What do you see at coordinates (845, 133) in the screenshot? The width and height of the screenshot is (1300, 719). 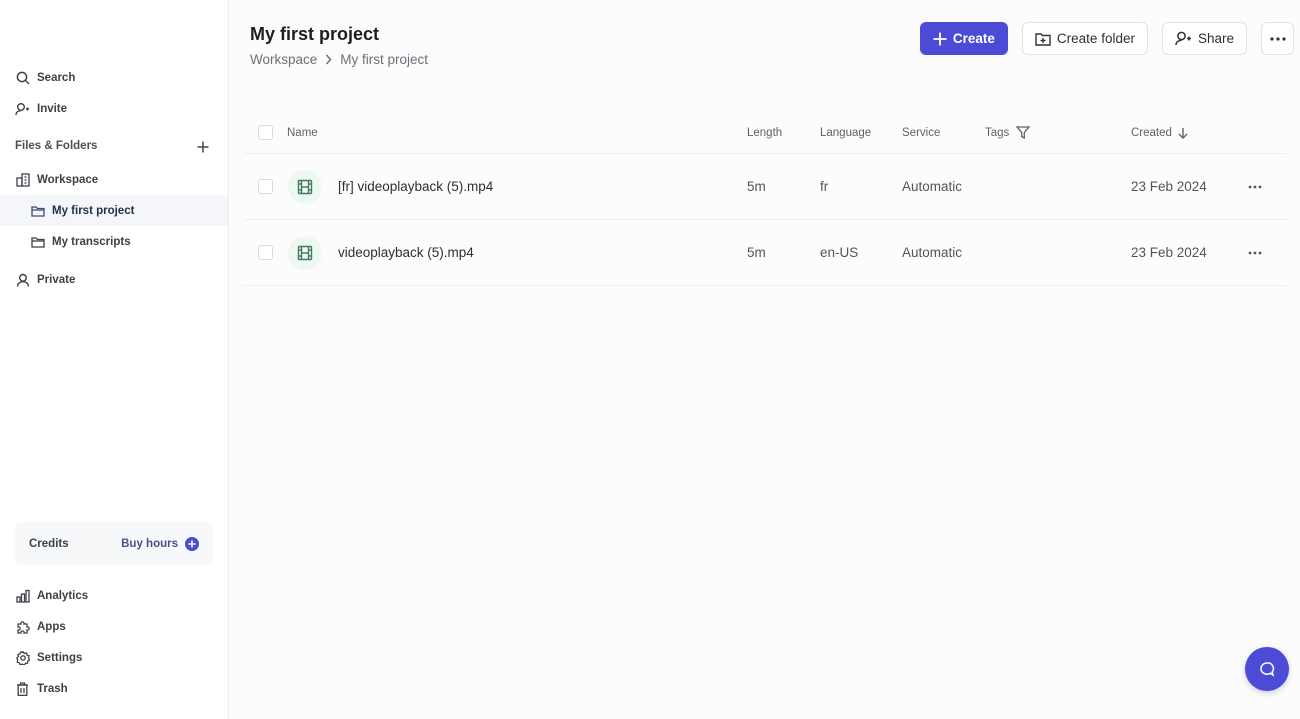 I see `column-language: Language` at bounding box center [845, 133].